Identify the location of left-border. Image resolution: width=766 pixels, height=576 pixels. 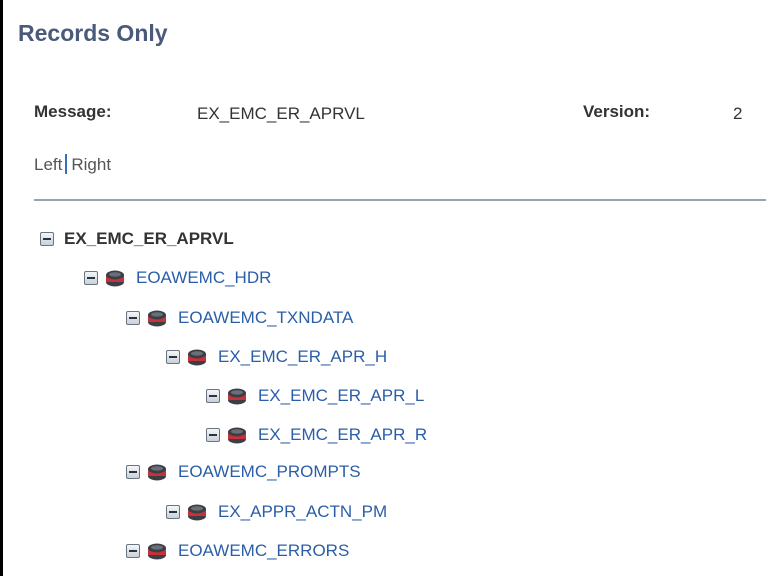
(1, 288).